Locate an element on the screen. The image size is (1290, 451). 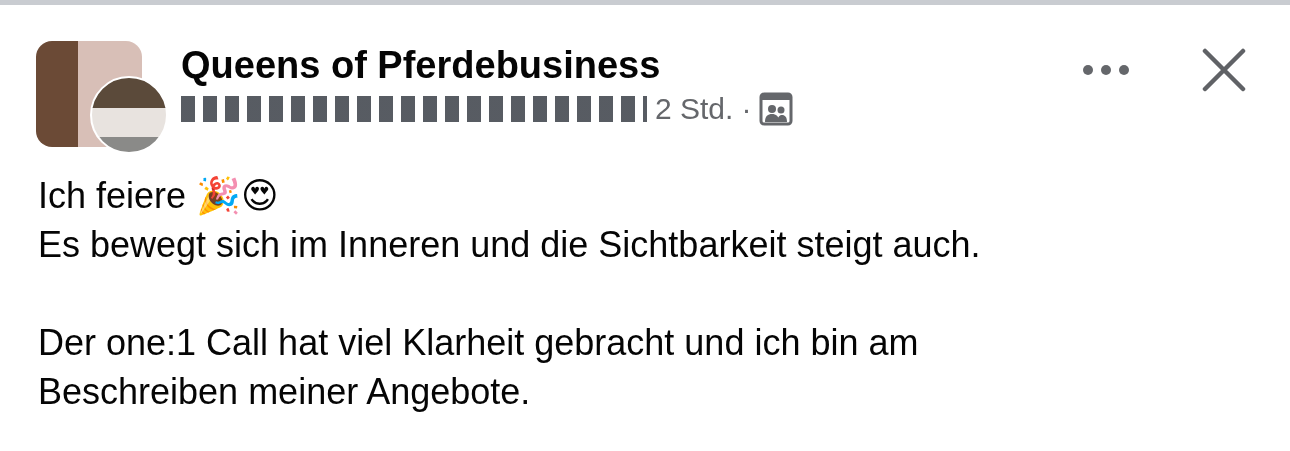
avatar-photo-drawing is located at coordinates (101, 94).